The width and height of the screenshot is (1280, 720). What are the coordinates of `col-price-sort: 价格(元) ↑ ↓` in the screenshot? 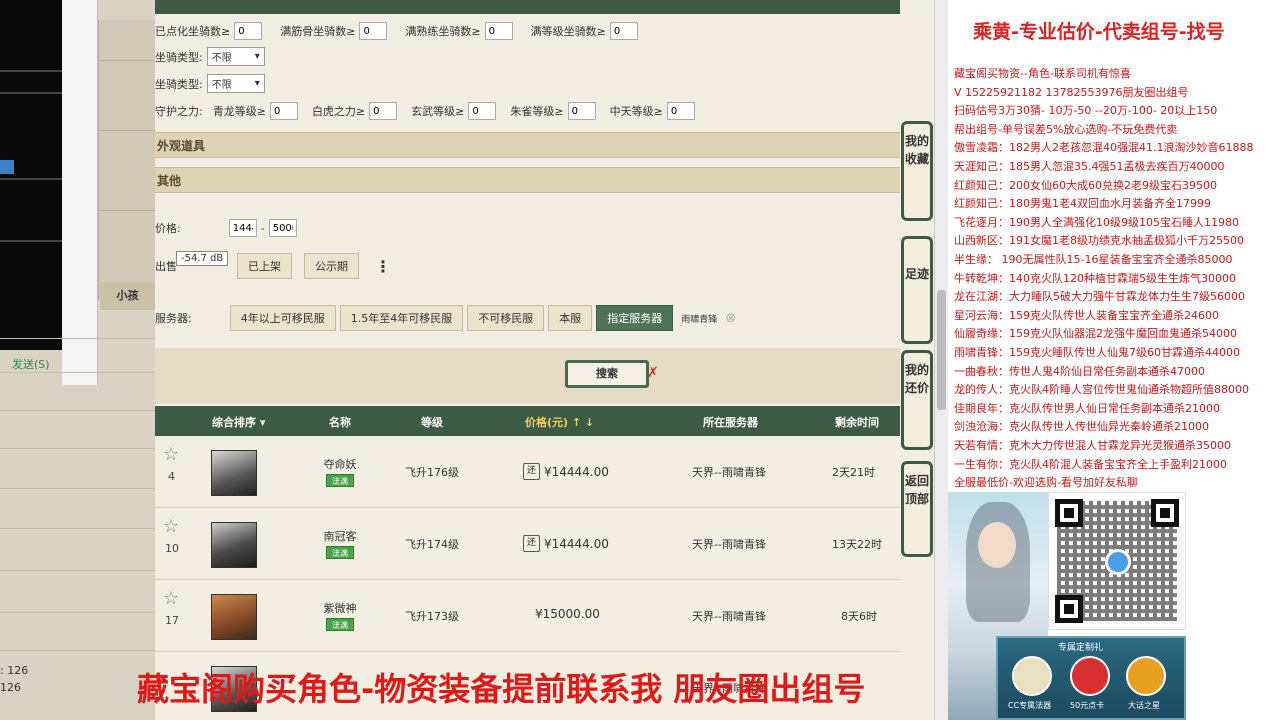 It's located at (559, 422).